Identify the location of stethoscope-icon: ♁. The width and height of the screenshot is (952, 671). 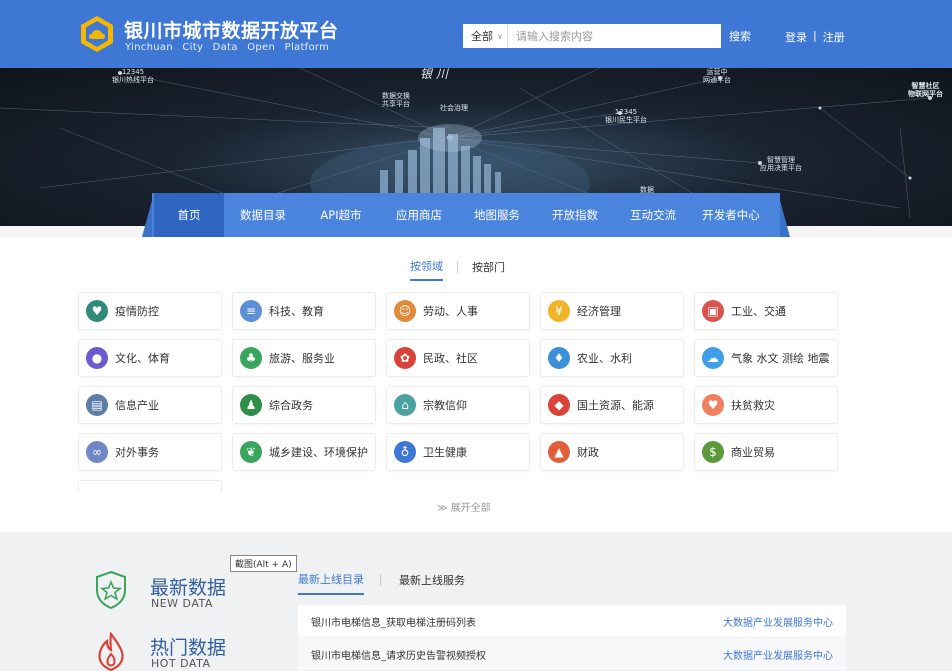
(405, 452).